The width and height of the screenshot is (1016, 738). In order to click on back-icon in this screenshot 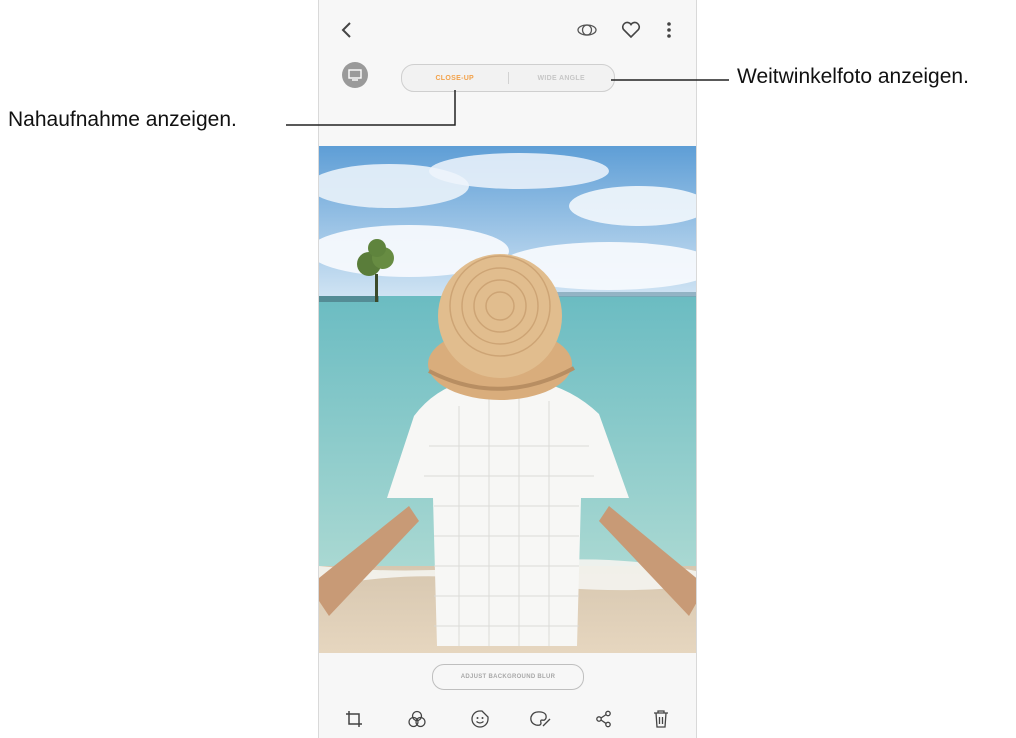, I will do `click(347, 30)`.